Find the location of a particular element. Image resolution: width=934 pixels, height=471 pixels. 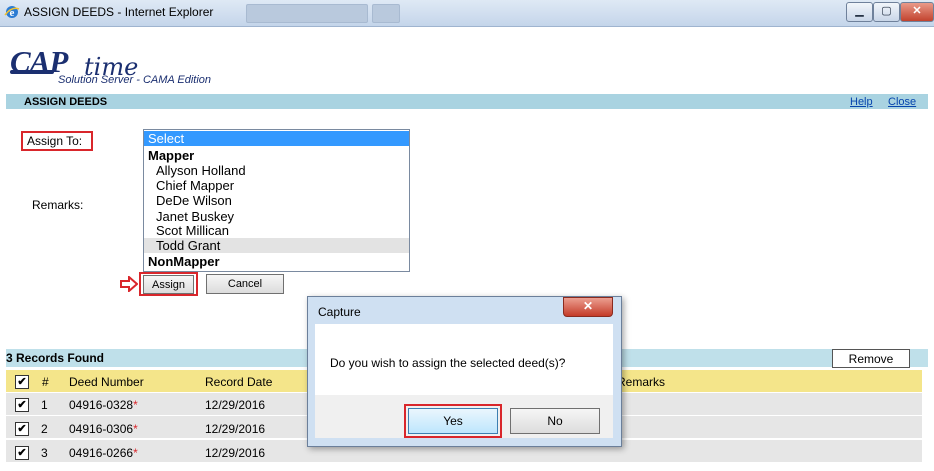

internet-explorer-icon: e is located at coordinates (12, 12).